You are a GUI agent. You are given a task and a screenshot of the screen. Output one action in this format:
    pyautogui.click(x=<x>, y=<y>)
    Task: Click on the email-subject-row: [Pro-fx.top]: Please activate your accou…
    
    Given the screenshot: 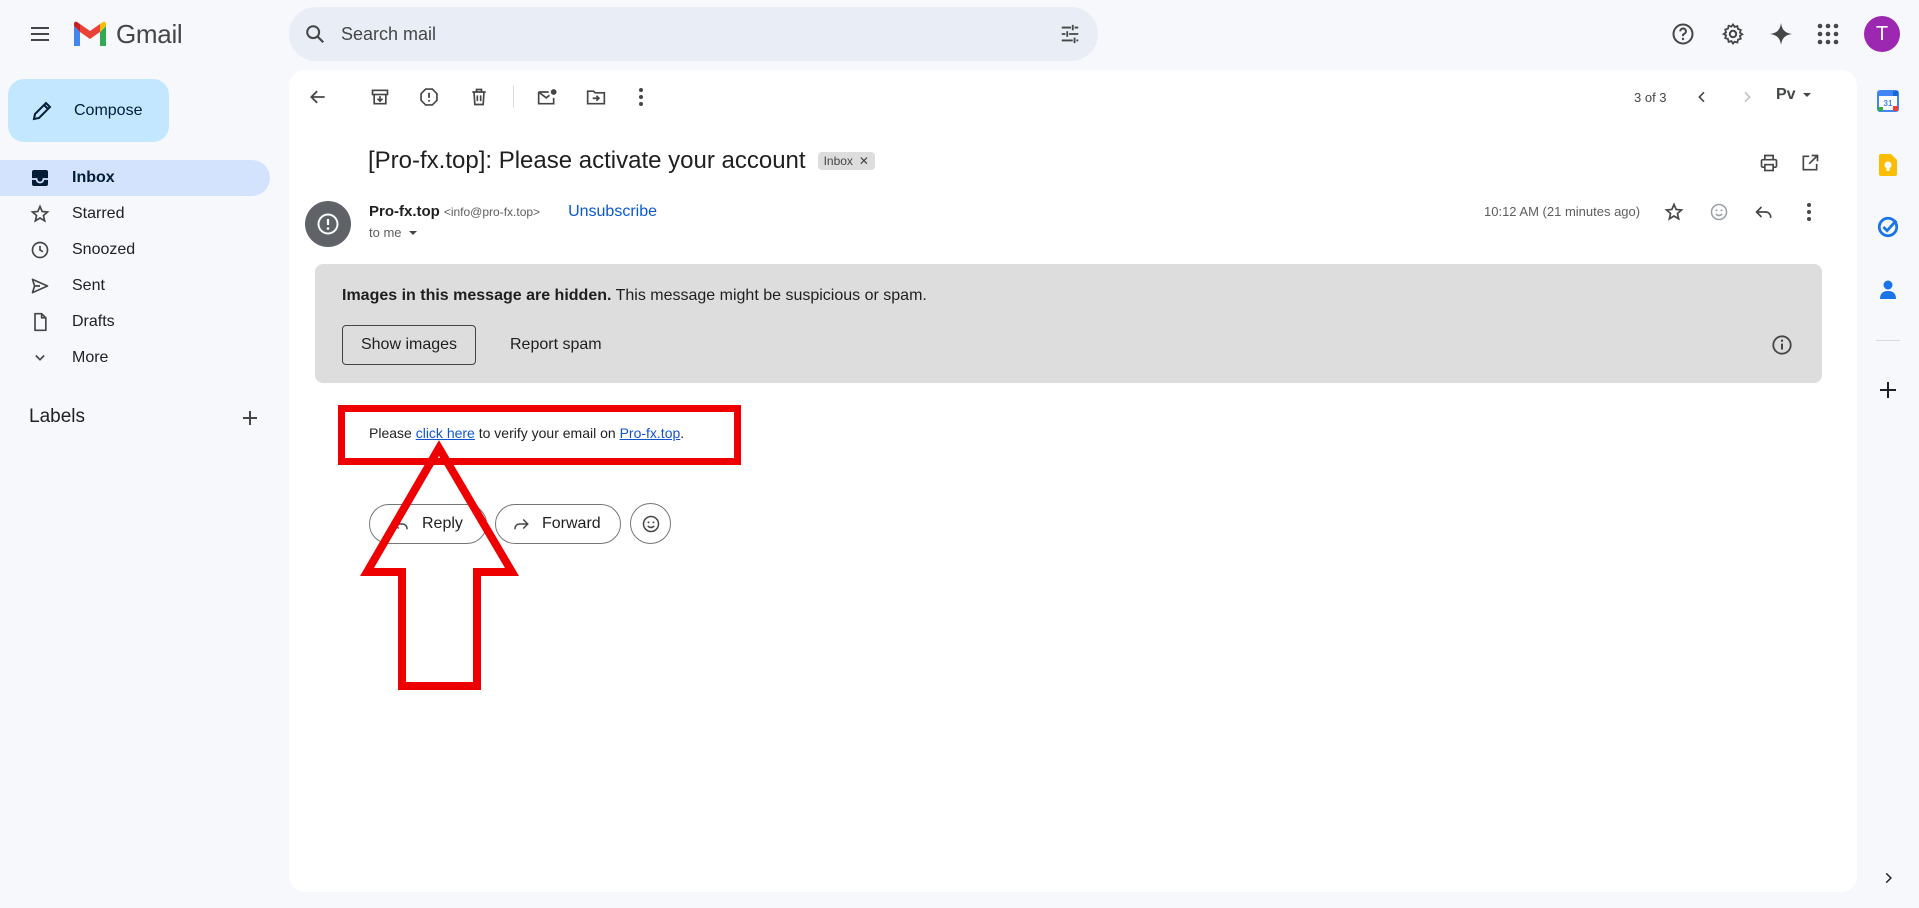 What is the action you would take?
    pyautogui.click(x=621, y=161)
    